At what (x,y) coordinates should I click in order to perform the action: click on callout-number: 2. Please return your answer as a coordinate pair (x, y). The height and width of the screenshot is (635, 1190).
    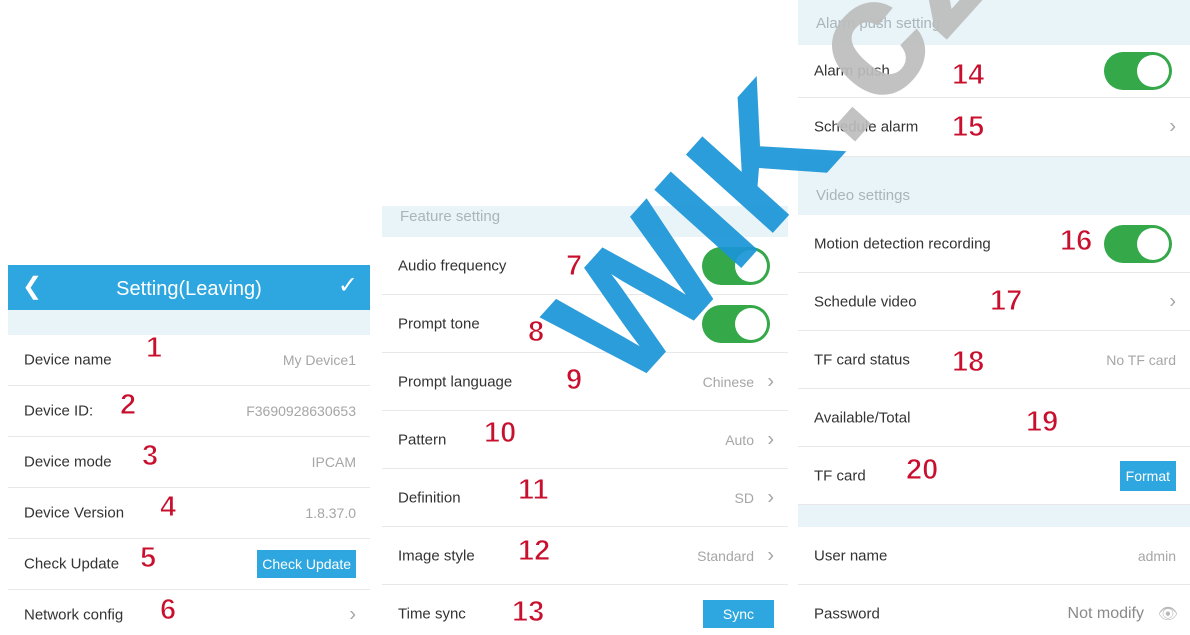
    Looking at the image, I should click on (128, 405).